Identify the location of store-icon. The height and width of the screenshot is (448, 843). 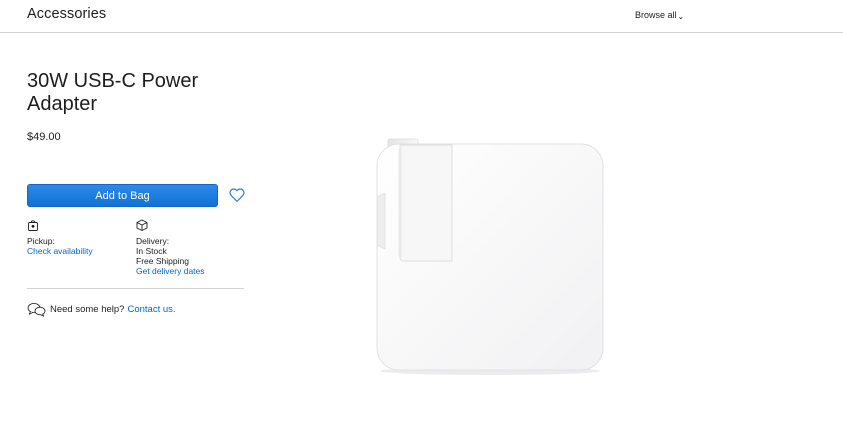
(33, 225).